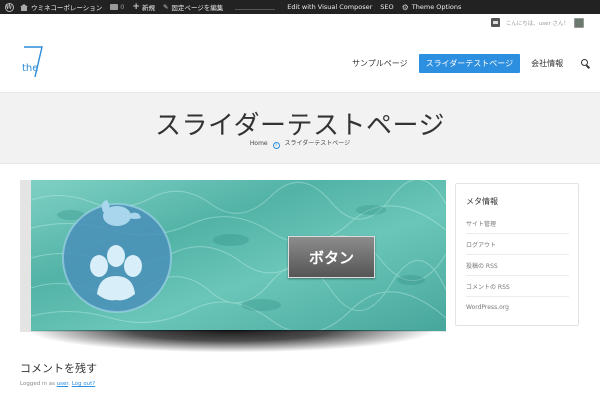 This screenshot has height=402, width=600. Describe the element at coordinates (259, 143) in the screenshot. I see `breadcrumb-home: Home` at that location.